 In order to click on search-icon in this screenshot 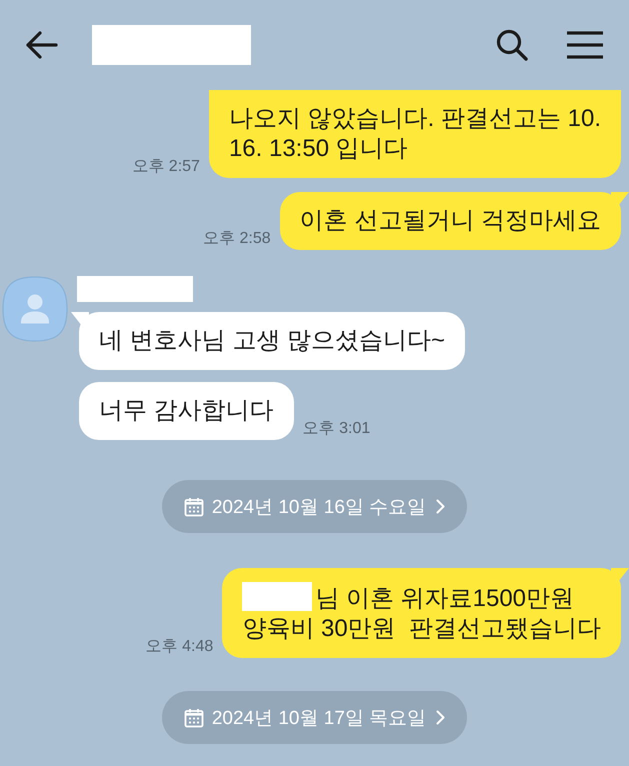, I will do `click(512, 45)`.